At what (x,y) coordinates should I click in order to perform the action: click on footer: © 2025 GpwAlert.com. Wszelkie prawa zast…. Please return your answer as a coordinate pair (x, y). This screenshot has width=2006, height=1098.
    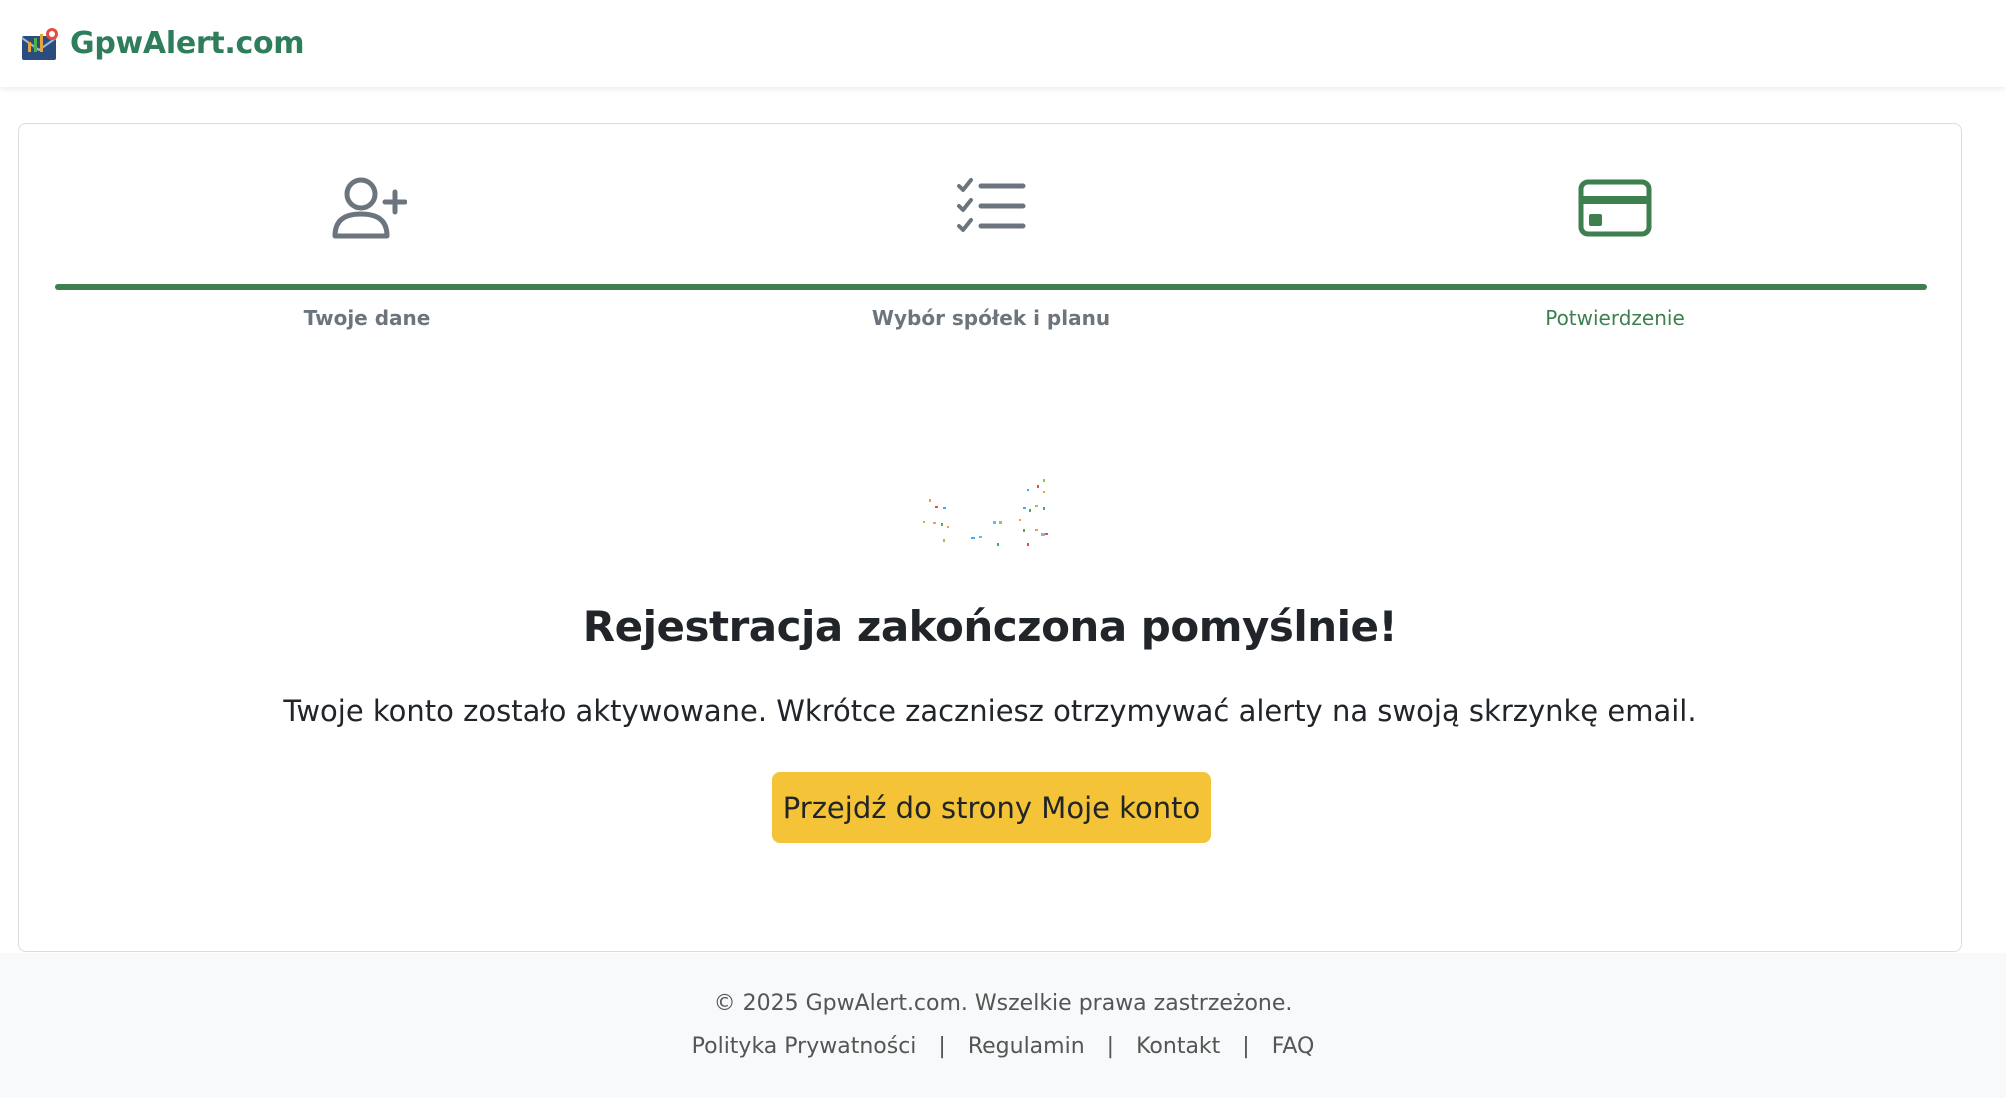
    Looking at the image, I should click on (1003, 1025).